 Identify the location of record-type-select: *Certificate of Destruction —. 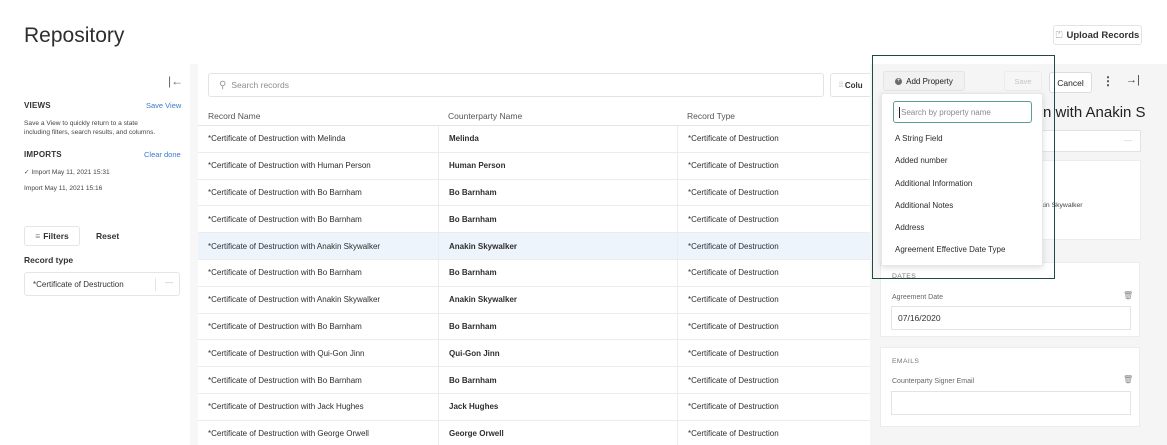
(102, 284).